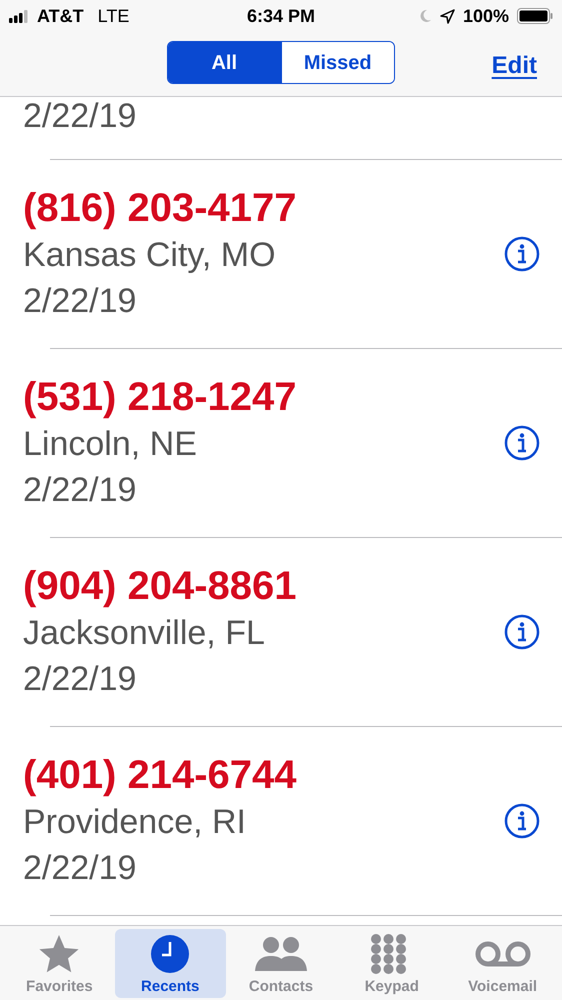 The width and height of the screenshot is (562, 1000). What do you see at coordinates (281, 963) in the screenshot?
I see `tab-bar-item: Contacts` at bounding box center [281, 963].